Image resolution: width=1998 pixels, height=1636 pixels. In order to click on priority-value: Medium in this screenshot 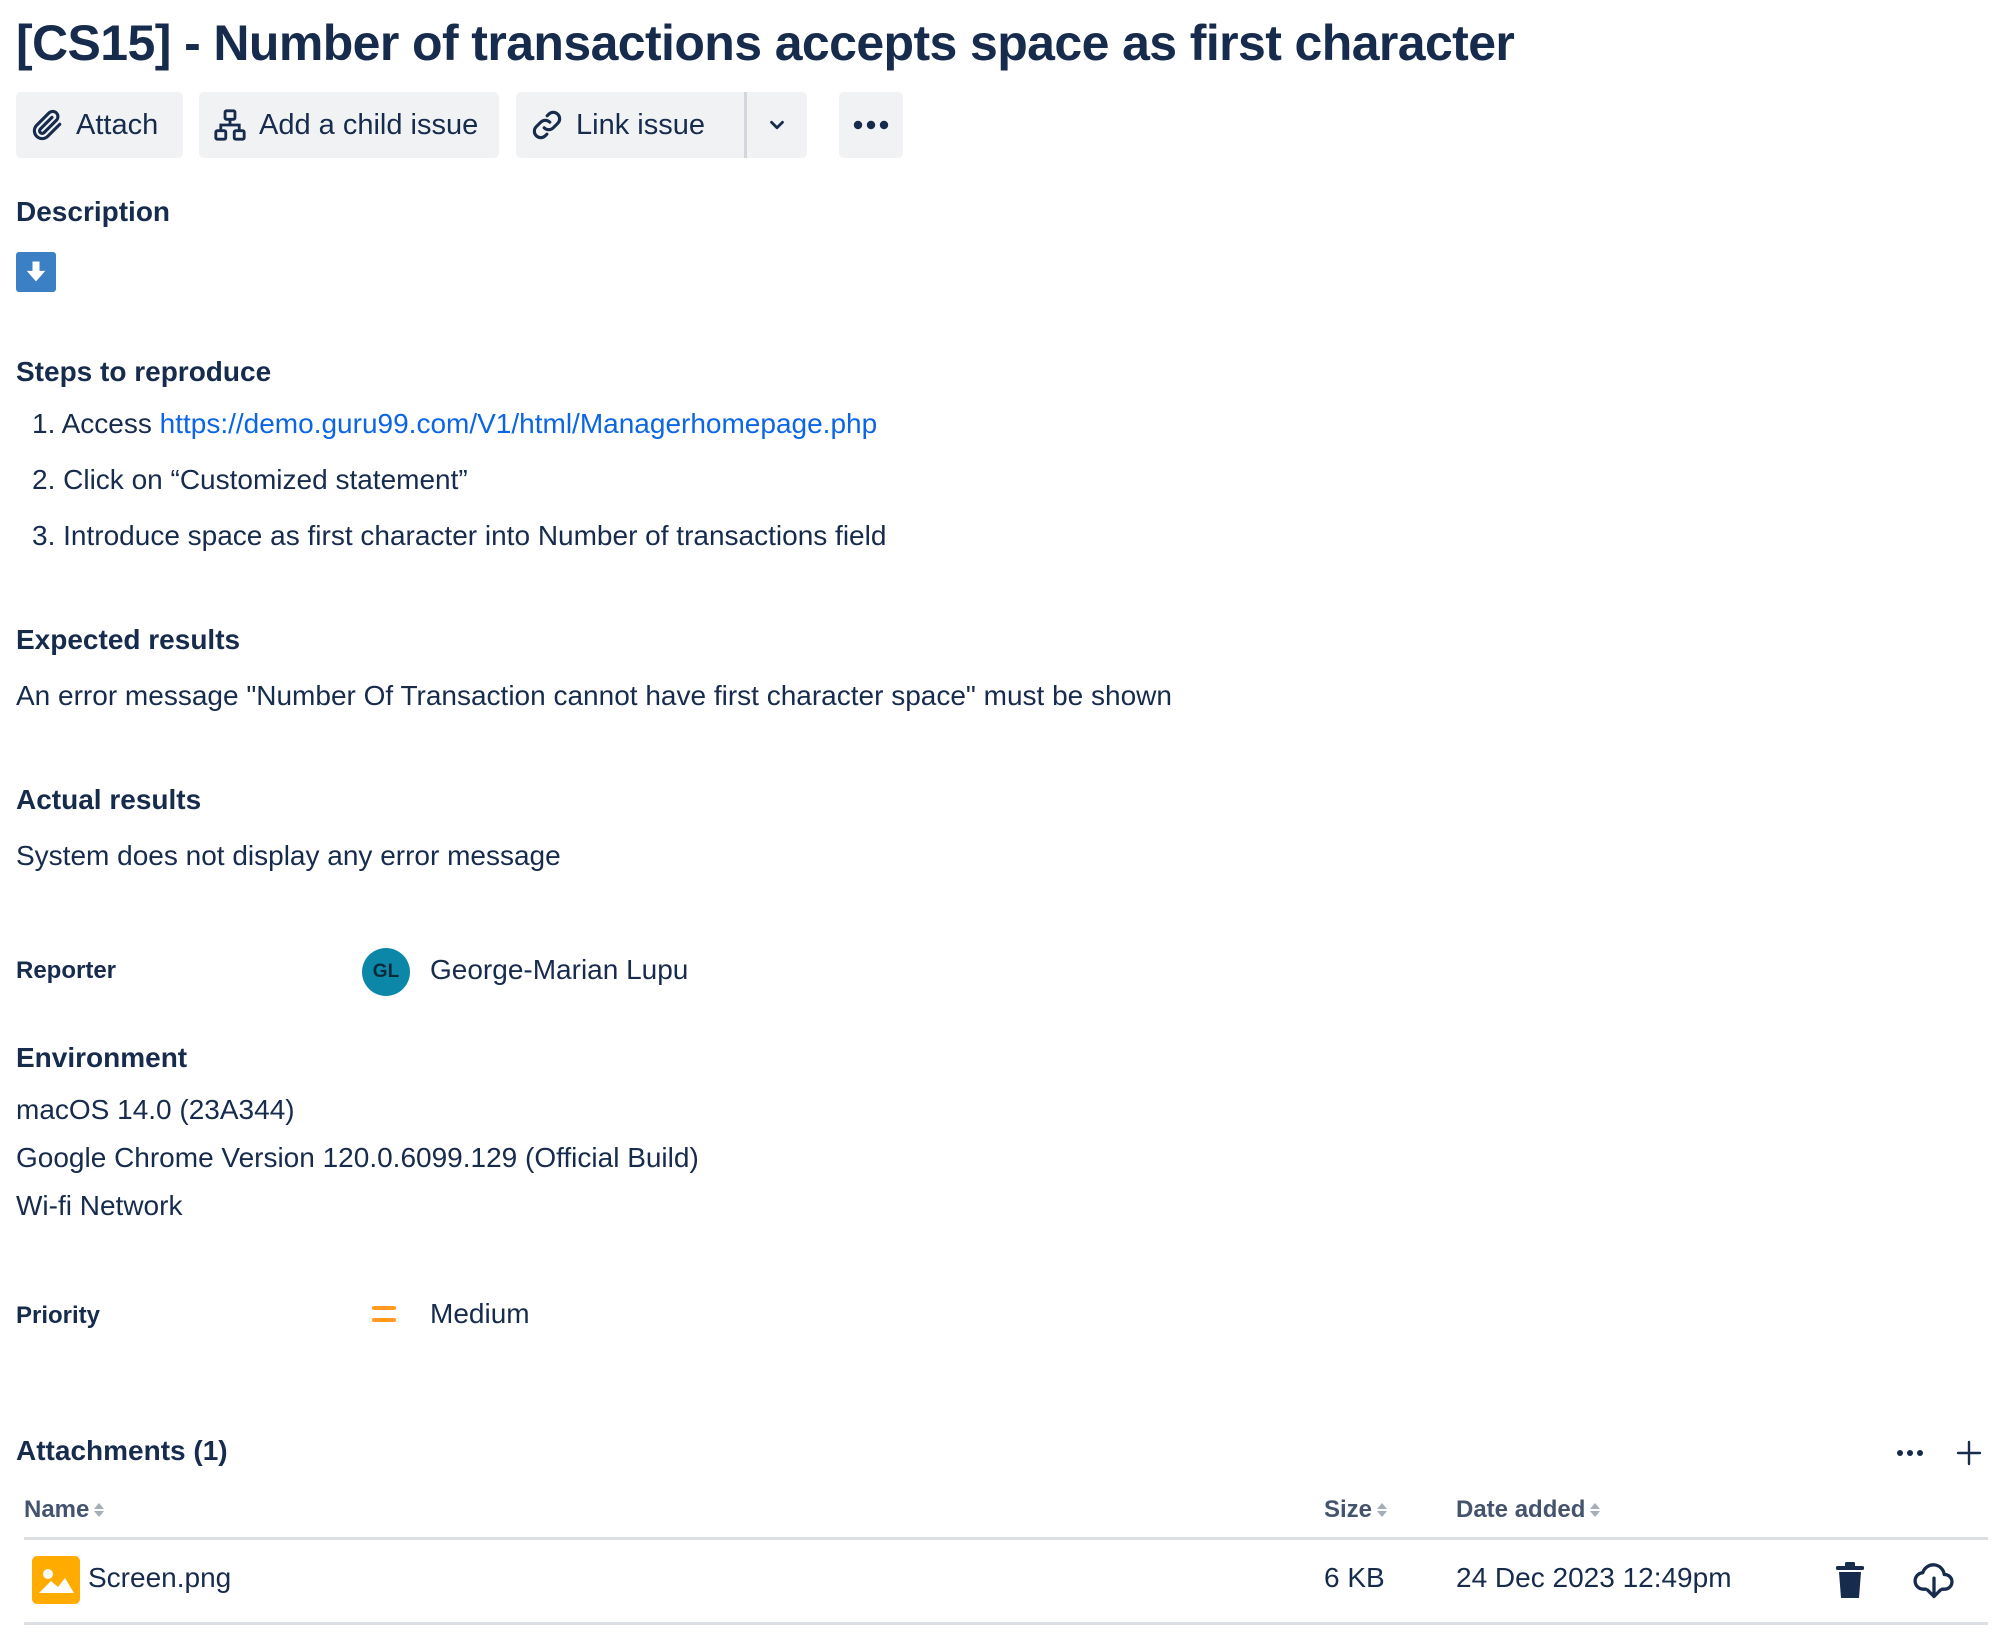, I will do `click(480, 1314)`.